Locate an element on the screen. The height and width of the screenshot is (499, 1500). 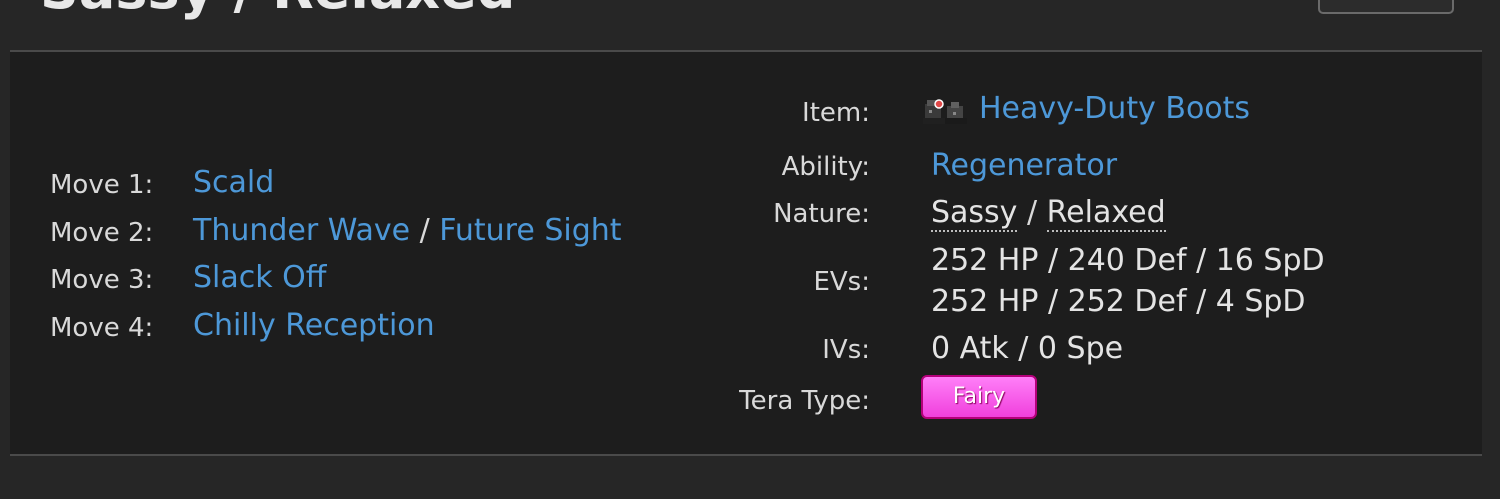
move-2-value: Thunder Wave / Future Sight is located at coordinates (407, 230).